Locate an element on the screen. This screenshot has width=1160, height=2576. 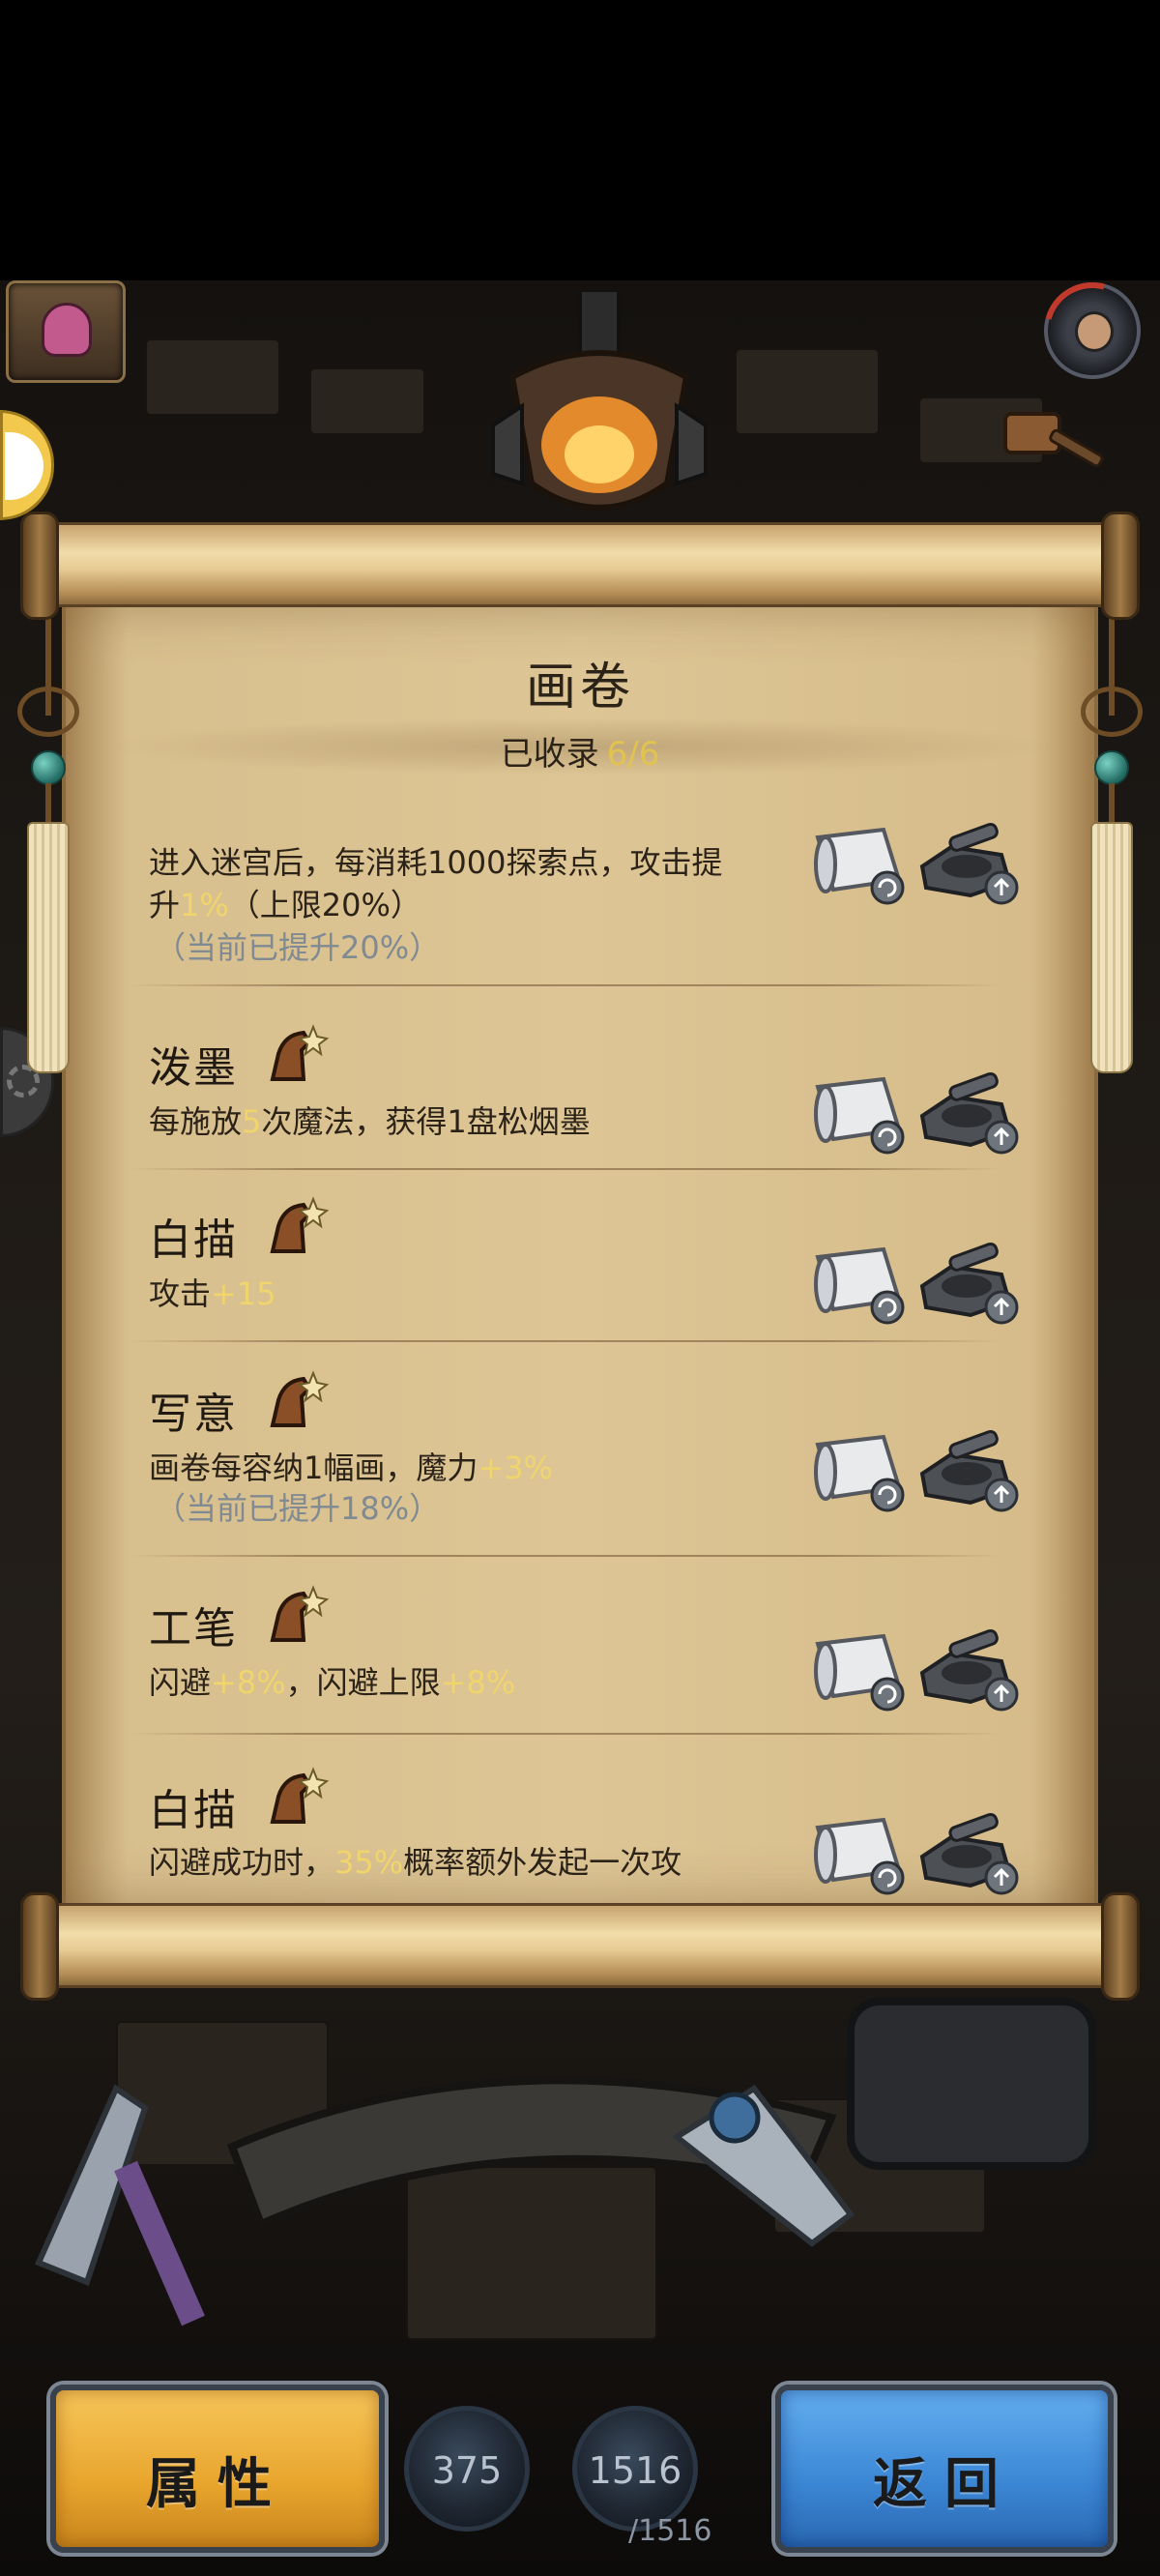
chat-box-button is located at coordinates (66, 331).